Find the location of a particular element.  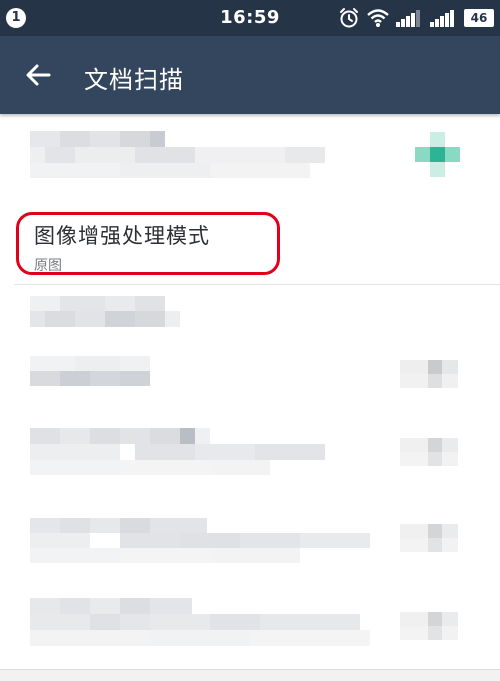

toggle-icon is located at coordinates (437, 154).